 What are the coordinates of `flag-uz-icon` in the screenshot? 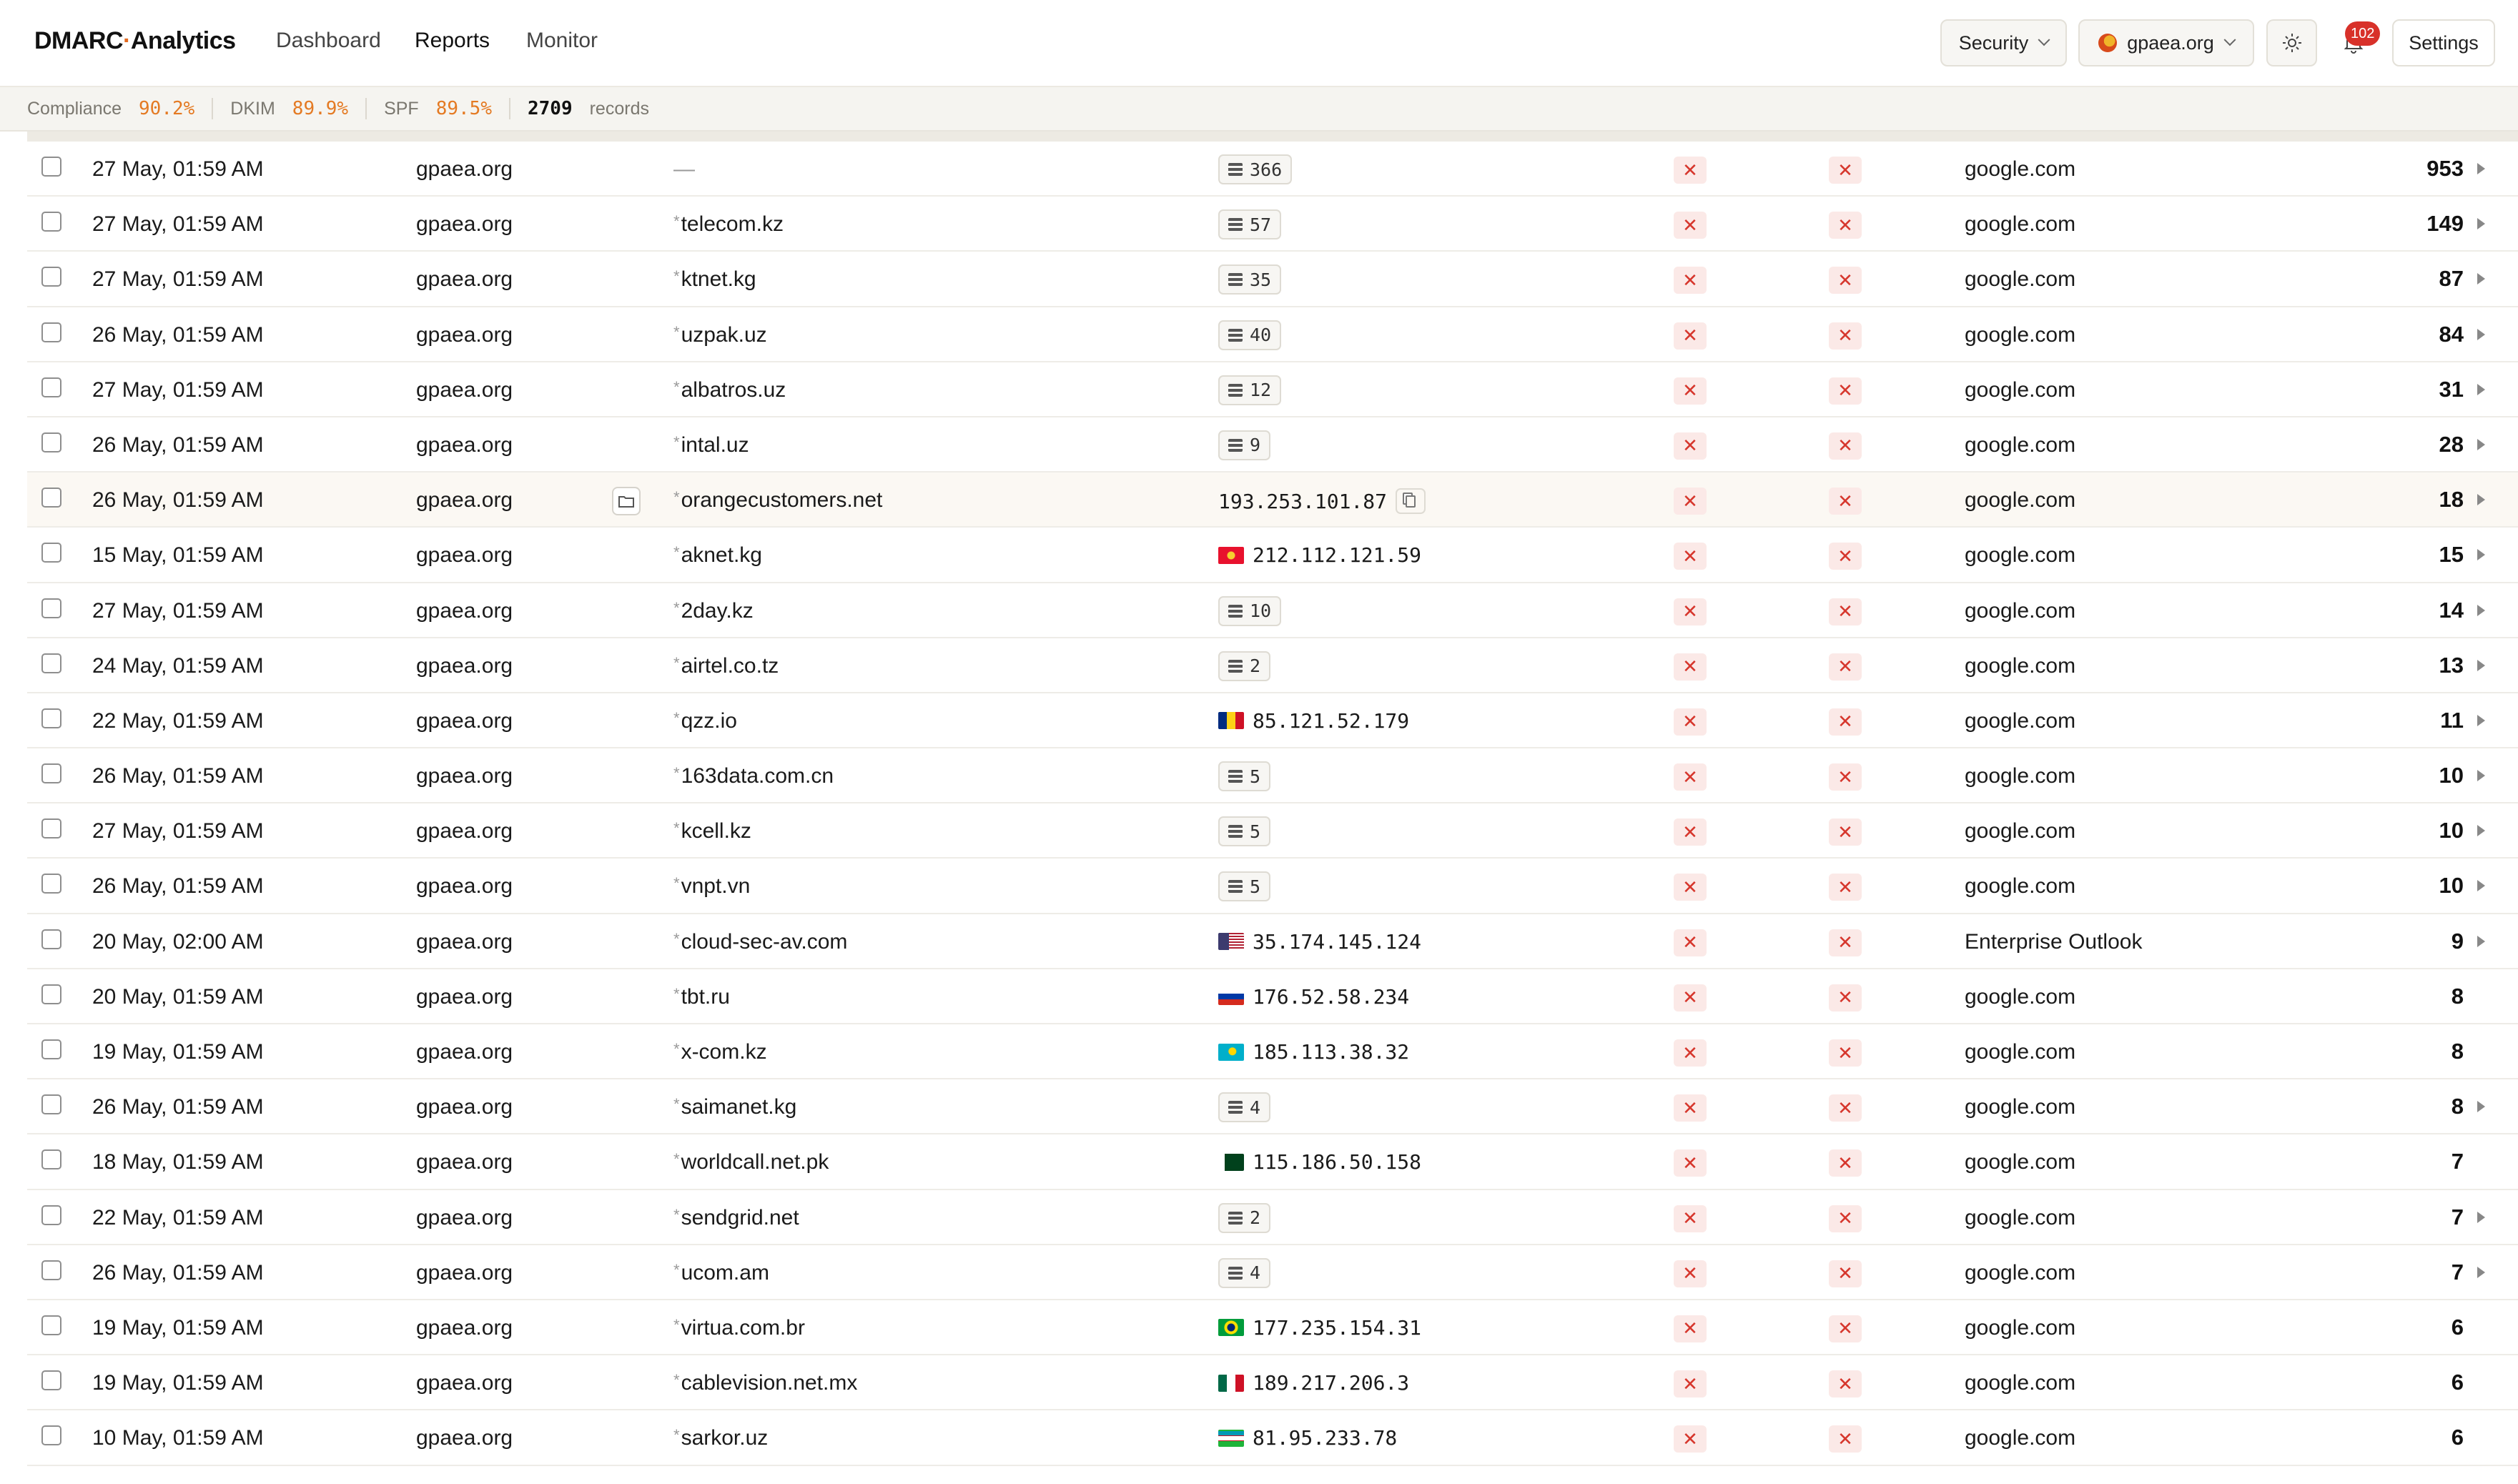 It's located at (1231, 1438).